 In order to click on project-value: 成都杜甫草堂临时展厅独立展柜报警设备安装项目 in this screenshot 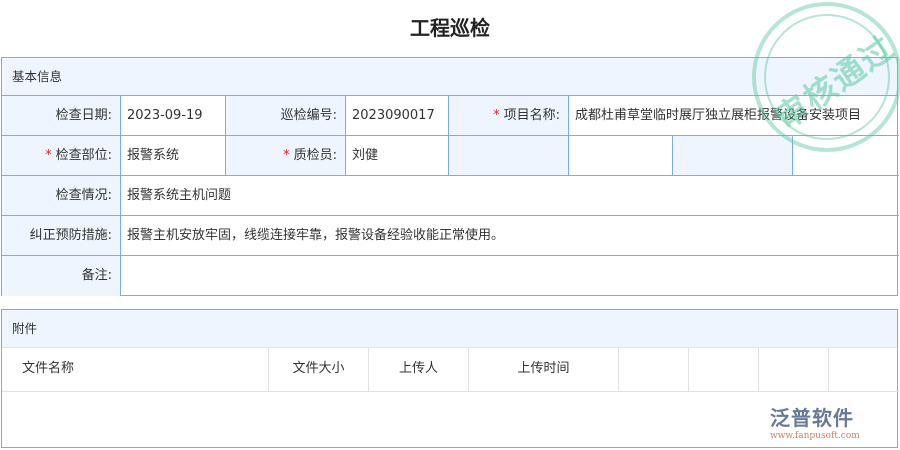, I will do `click(734, 116)`.